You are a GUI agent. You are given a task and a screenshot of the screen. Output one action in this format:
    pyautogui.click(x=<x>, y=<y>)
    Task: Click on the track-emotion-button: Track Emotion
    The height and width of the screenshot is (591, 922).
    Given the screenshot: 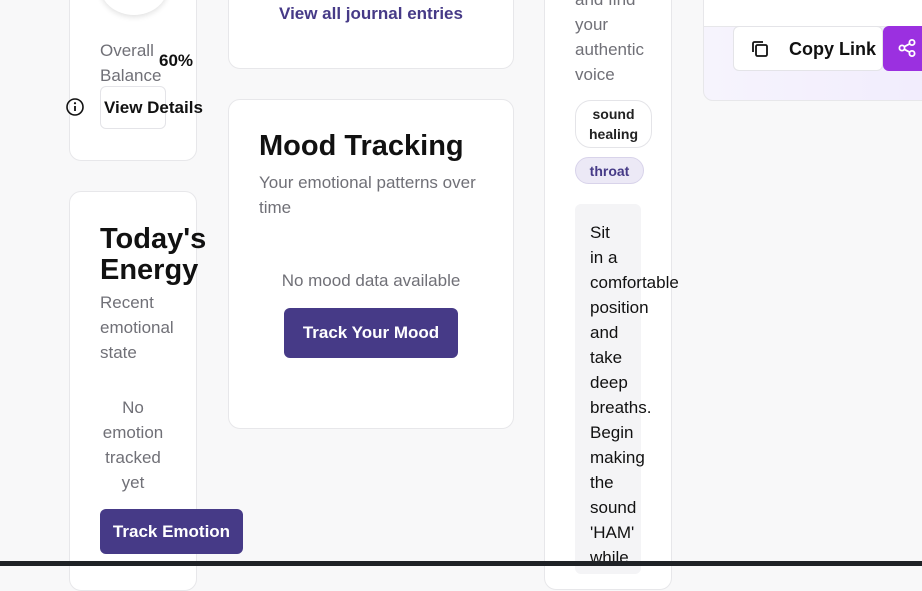 What is the action you would take?
    pyautogui.click(x=171, y=531)
    